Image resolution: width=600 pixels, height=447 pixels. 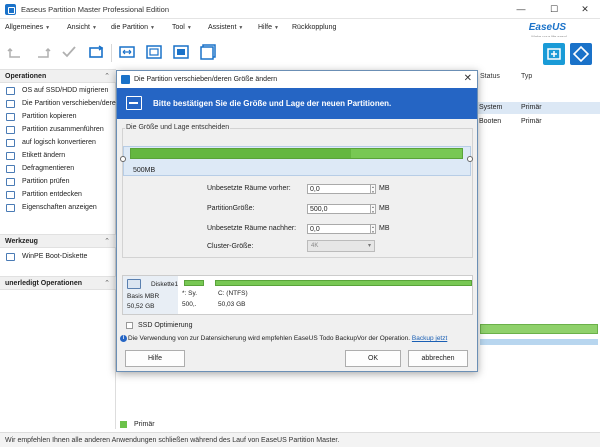 What do you see at coordinates (339, 209) in the screenshot?
I see `partition-size-input: 500,0` at bounding box center [339, 209].